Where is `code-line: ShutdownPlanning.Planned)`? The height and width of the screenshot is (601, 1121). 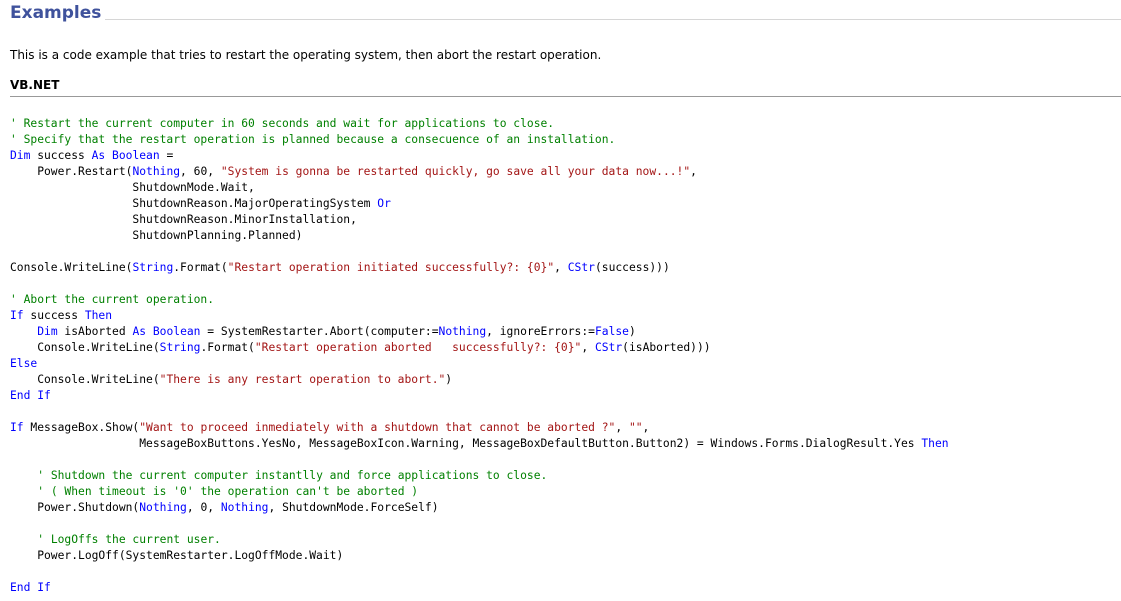 code-line: ShutdownPlanning.Planned) is located at coordinates (479, 236).